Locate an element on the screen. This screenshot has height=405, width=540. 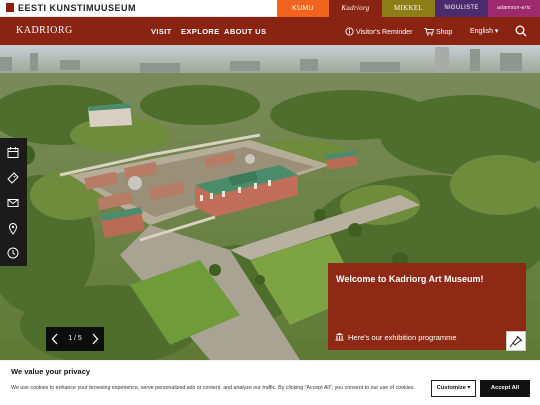
quick-access-sidebar is located at coordinates (13, 202).